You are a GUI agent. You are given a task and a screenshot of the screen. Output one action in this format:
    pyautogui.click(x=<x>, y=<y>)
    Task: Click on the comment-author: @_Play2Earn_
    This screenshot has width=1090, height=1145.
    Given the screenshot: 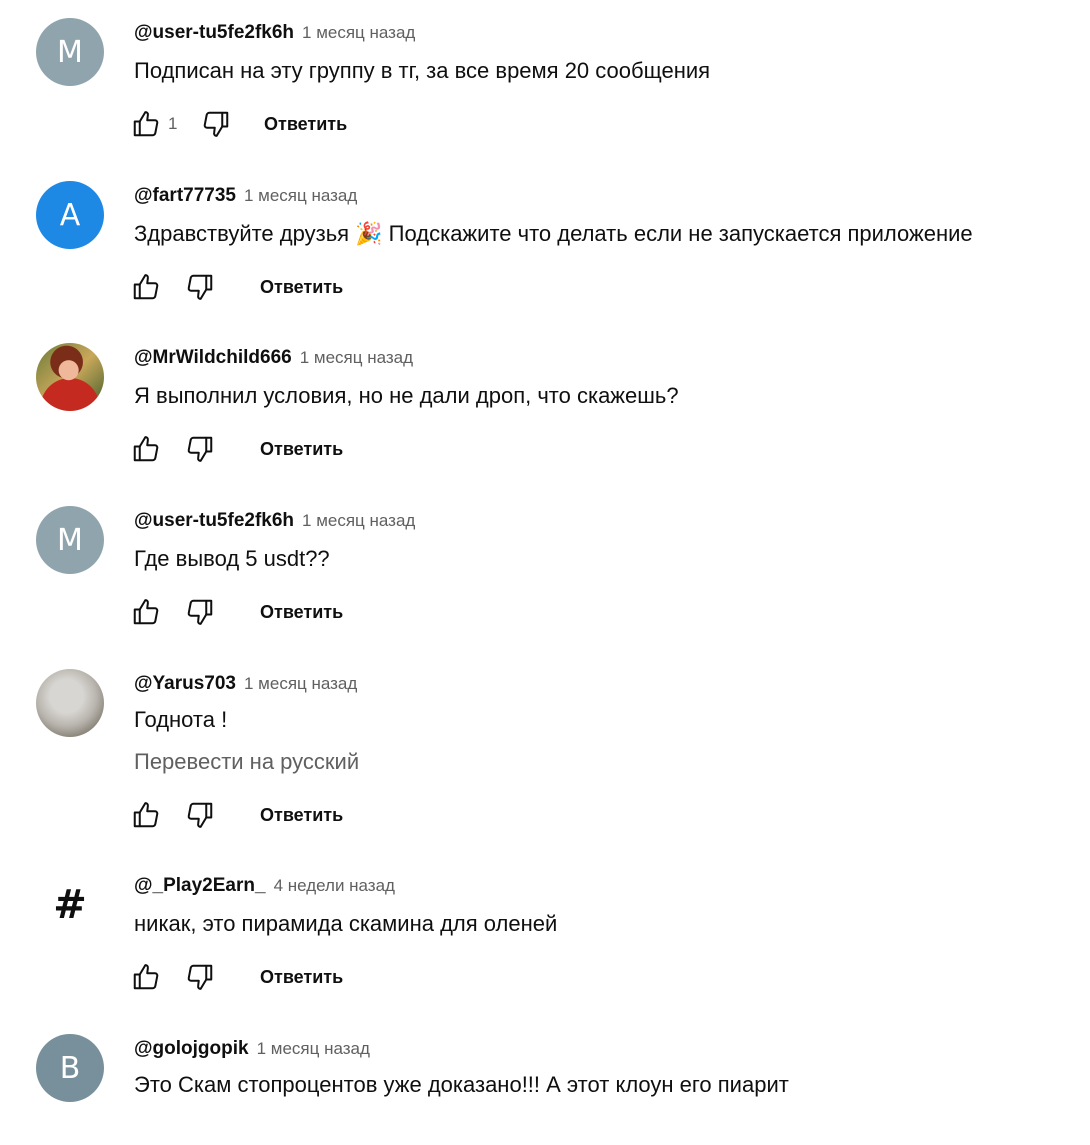 What is the action you would take?
    pyautogui.click(x=200, y=886)
    